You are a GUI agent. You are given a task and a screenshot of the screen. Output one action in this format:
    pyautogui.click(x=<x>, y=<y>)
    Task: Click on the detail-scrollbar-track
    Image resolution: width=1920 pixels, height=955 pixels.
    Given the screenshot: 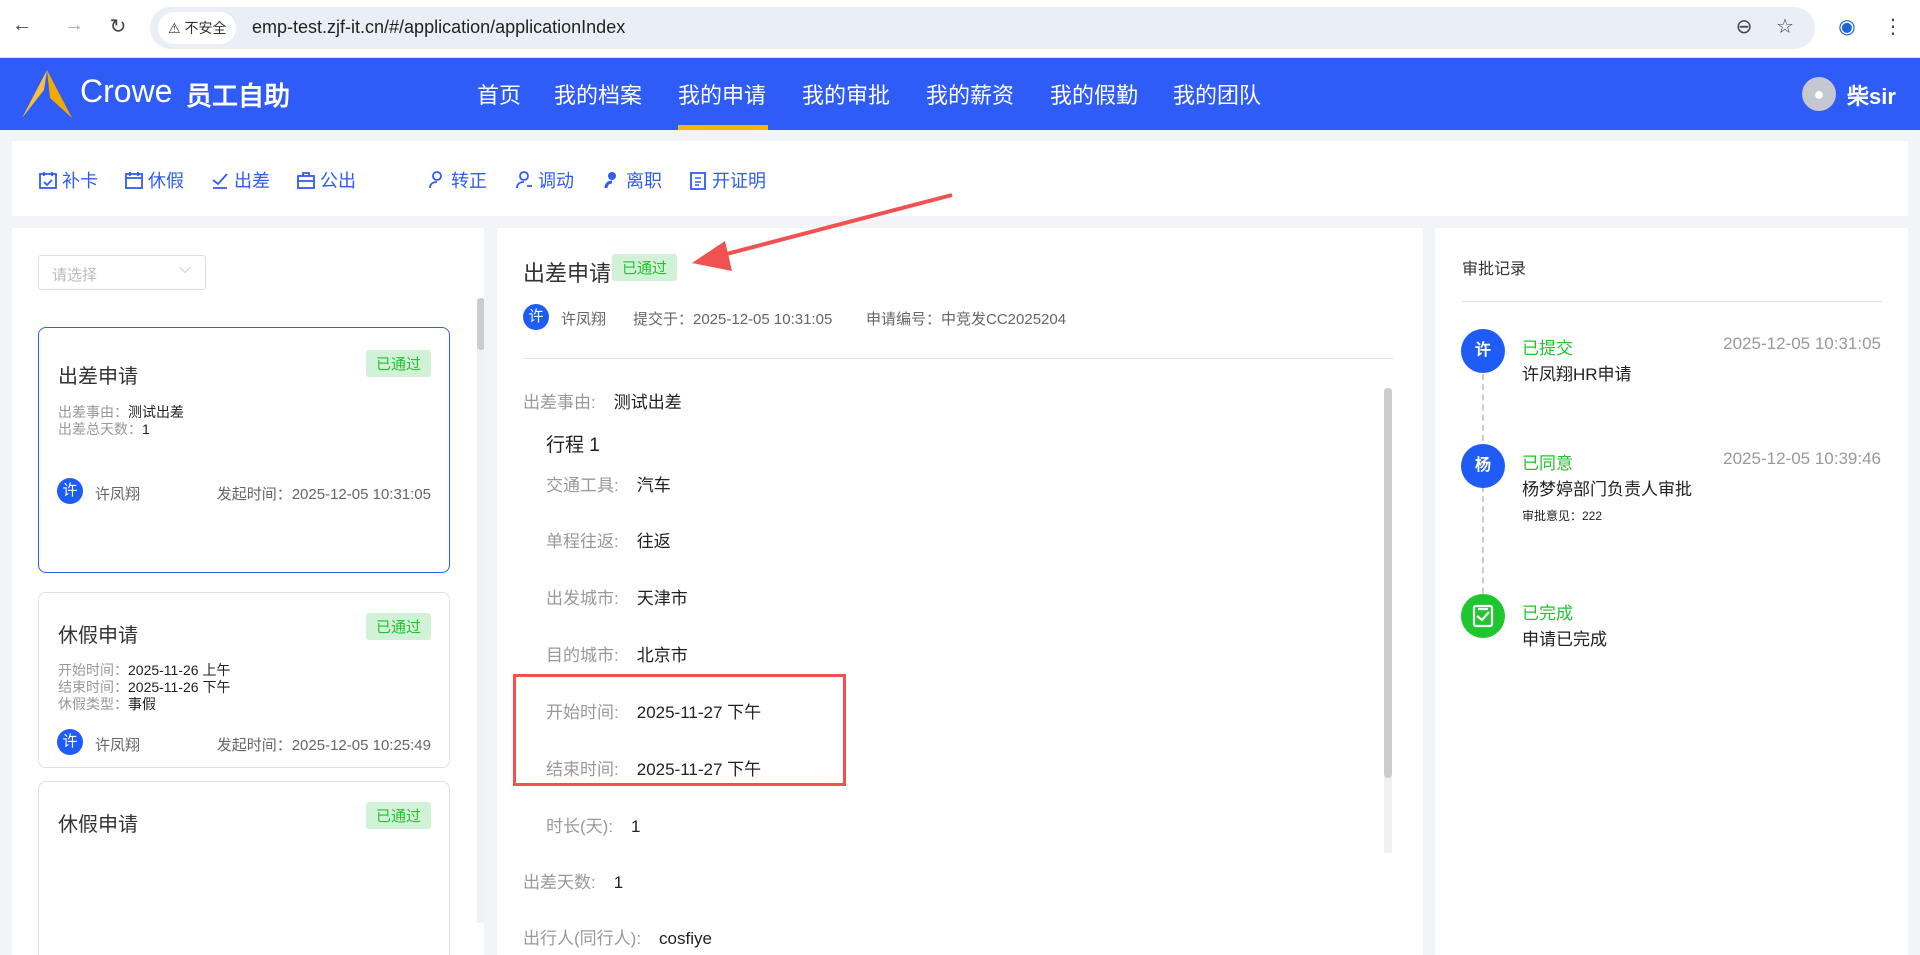 What is the action you would take?
    pyautogui.click(x=1388, y=620)
    